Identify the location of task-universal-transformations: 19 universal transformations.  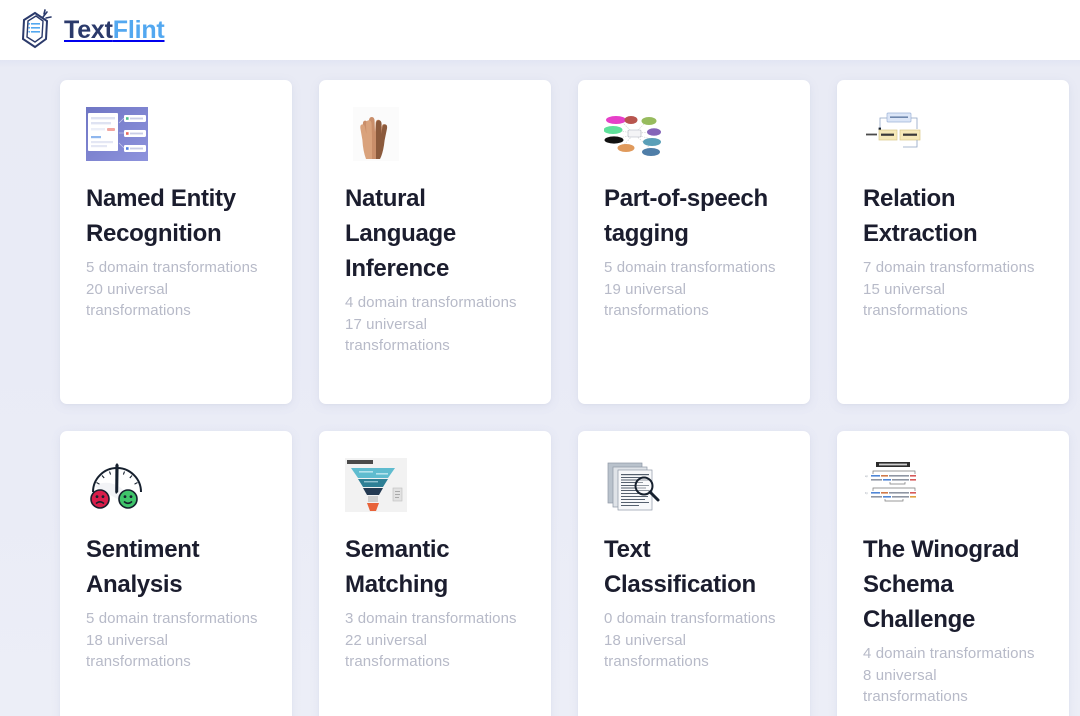
(656, 300).